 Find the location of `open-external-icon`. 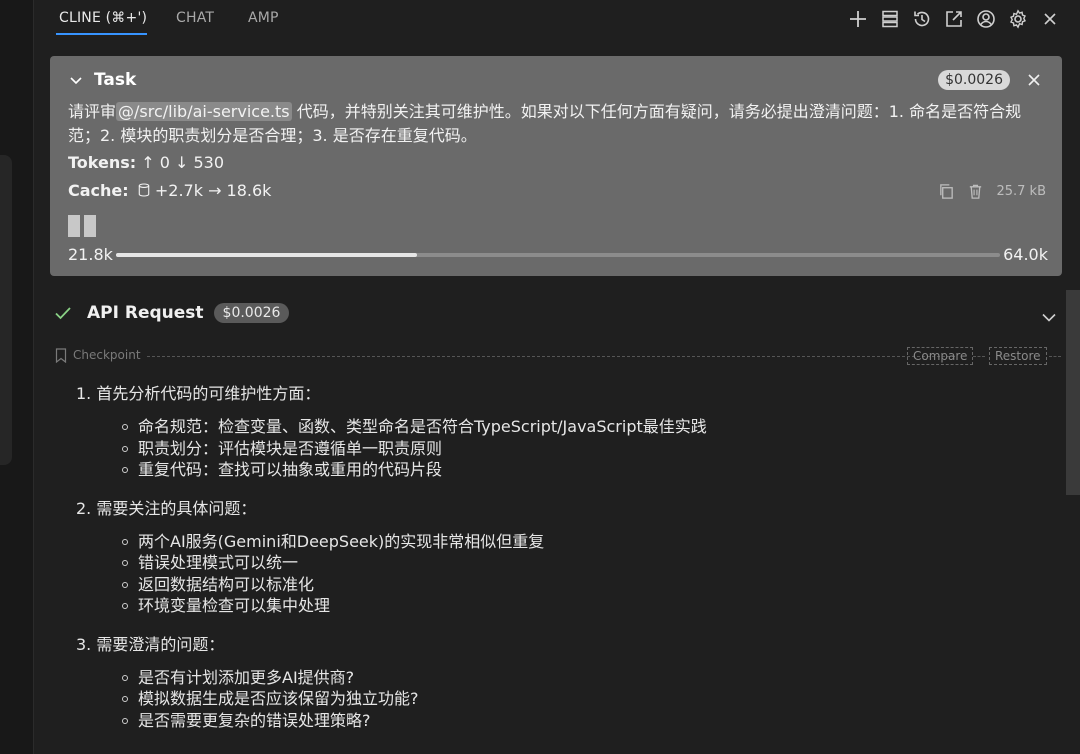

open-external-icon is located at coordinates (954, 19).